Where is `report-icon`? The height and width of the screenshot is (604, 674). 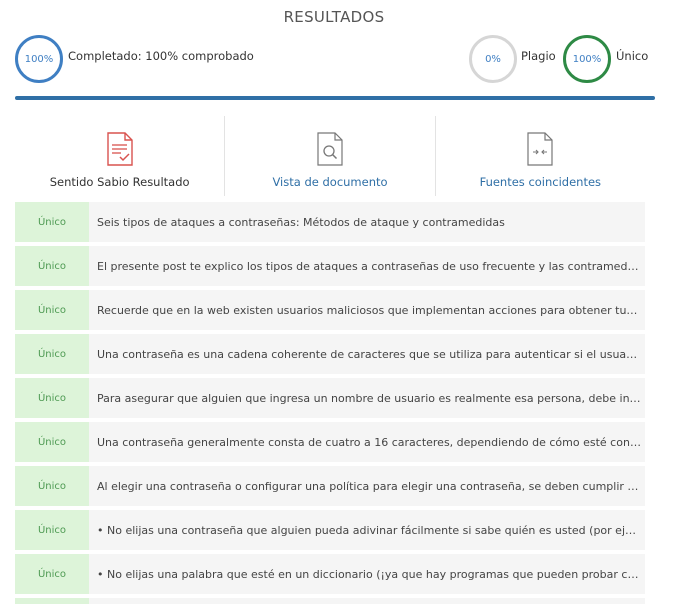 report-icon is located at coordinates (119, 149).